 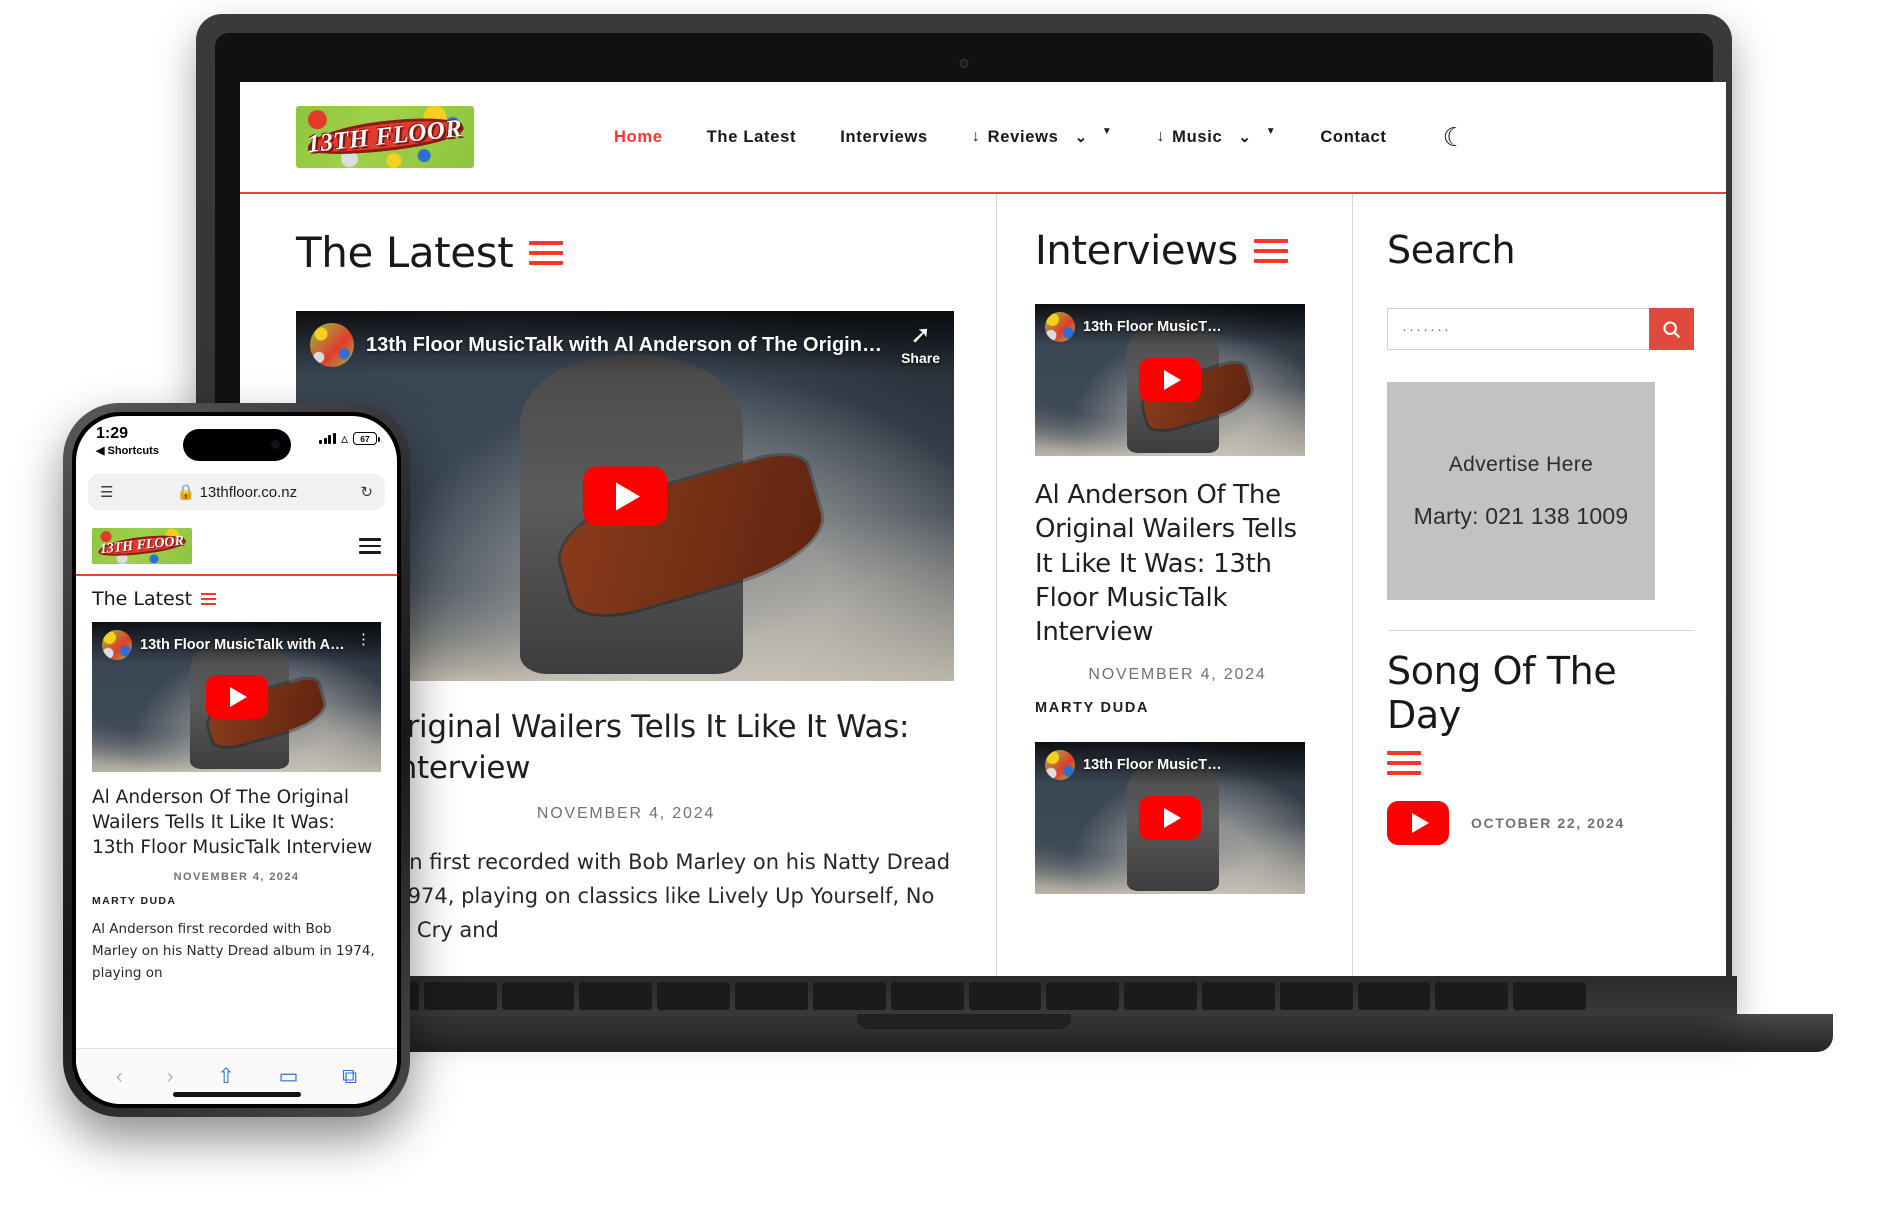 What do you see at coordinates (248, 492) in the screenshot?
I see `url-value: 13thfloor.co.nz` at bounding box center [248, 492].